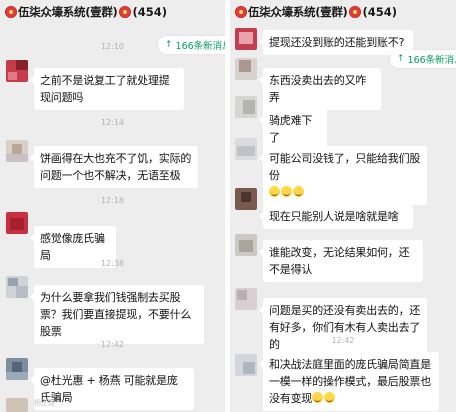  I want to click on message-bubble: @杜光惠 + 杨燕 可能就是庞氏骗局, so click(112, 389).